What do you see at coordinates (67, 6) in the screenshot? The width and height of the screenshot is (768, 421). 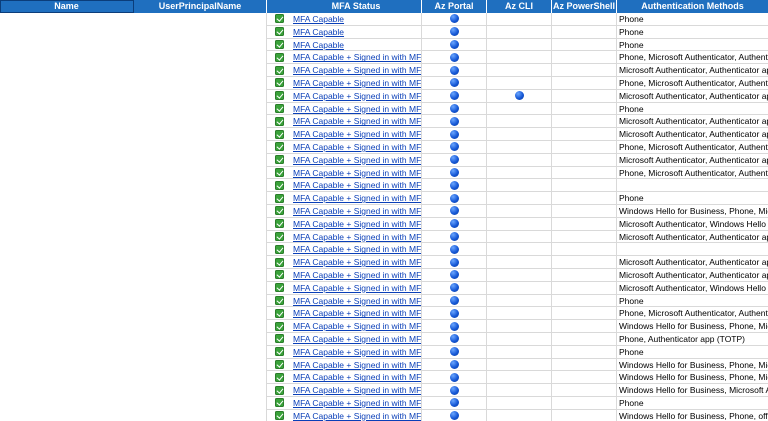 I see `header-name: Name` at bounding box center [67, 6].